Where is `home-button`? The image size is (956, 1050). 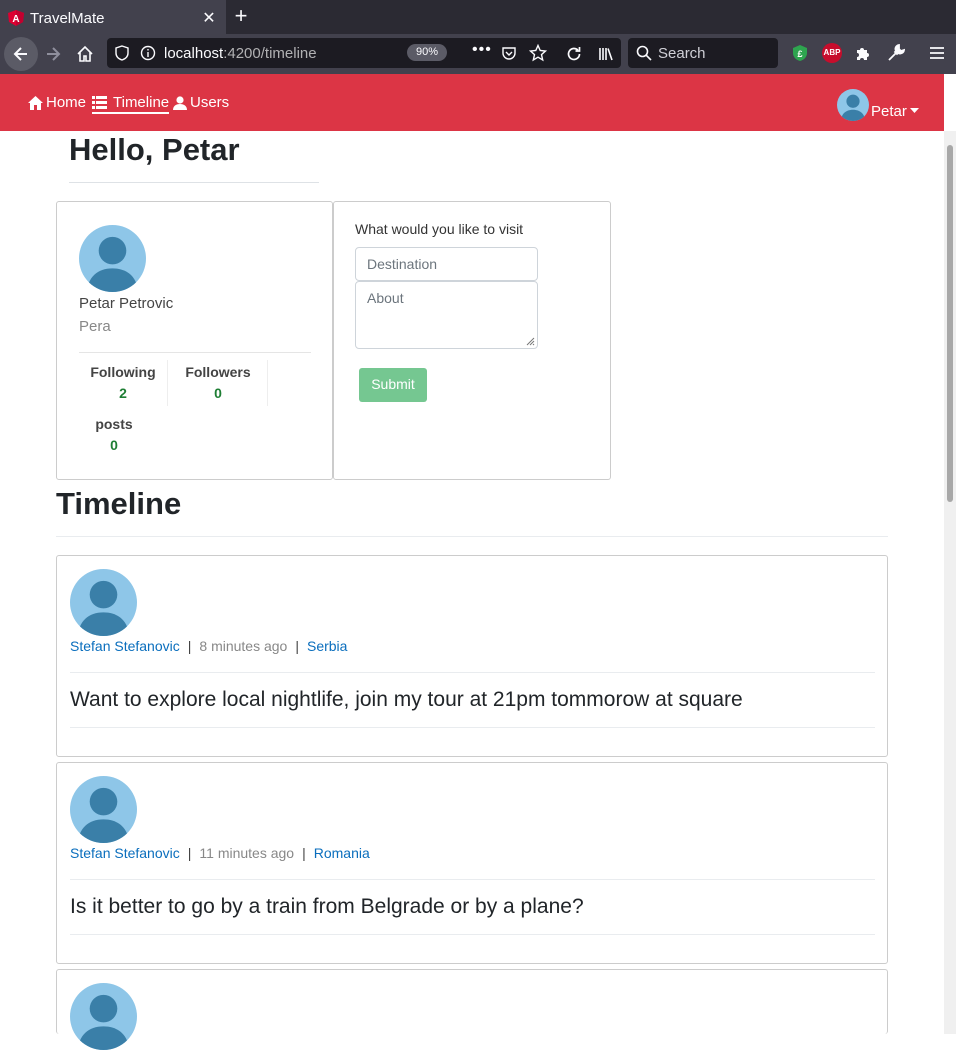
home-button is located at coordinates (85, 54).